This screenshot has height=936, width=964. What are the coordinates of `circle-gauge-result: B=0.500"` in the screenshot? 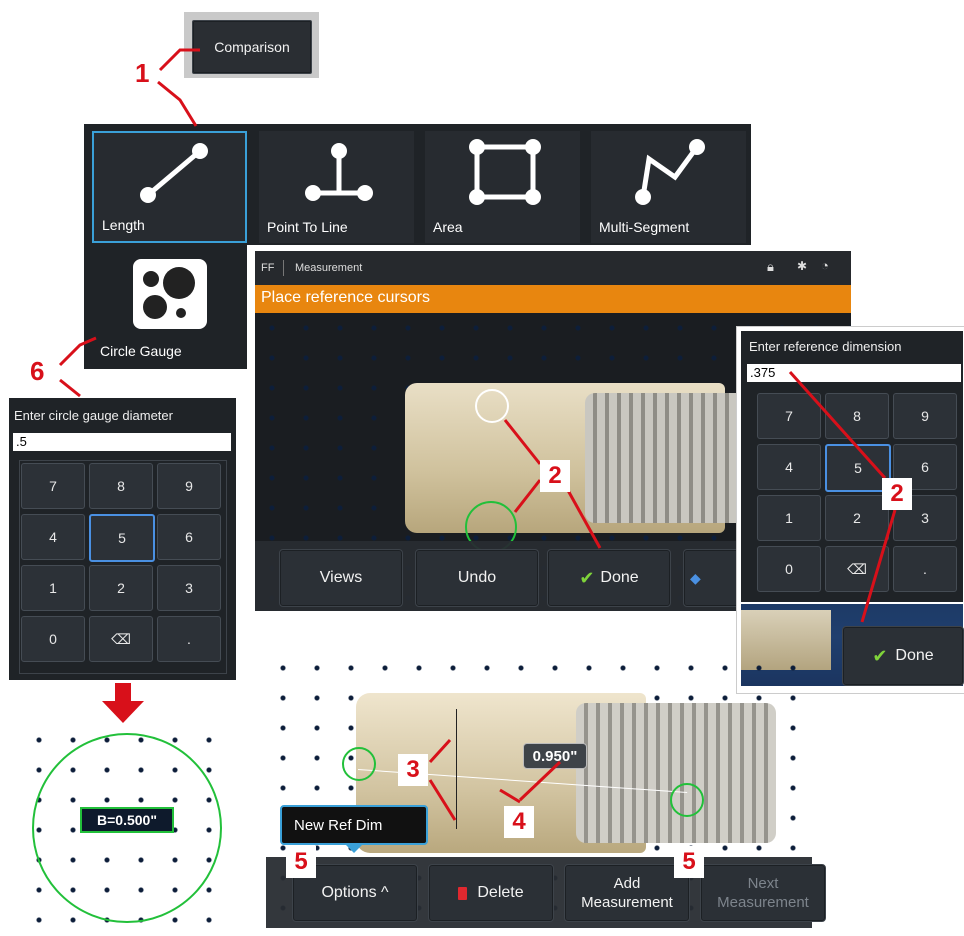 It's located at (127, 820).